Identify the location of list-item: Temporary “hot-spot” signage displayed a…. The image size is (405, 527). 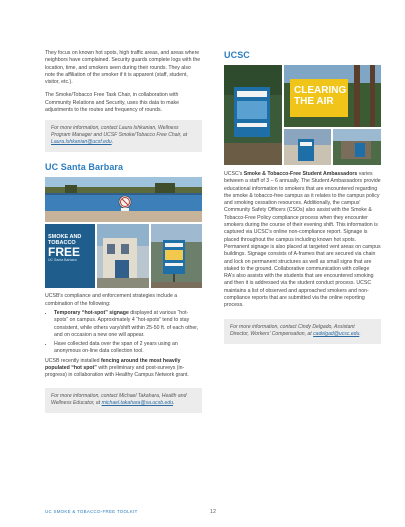
(128, 324).